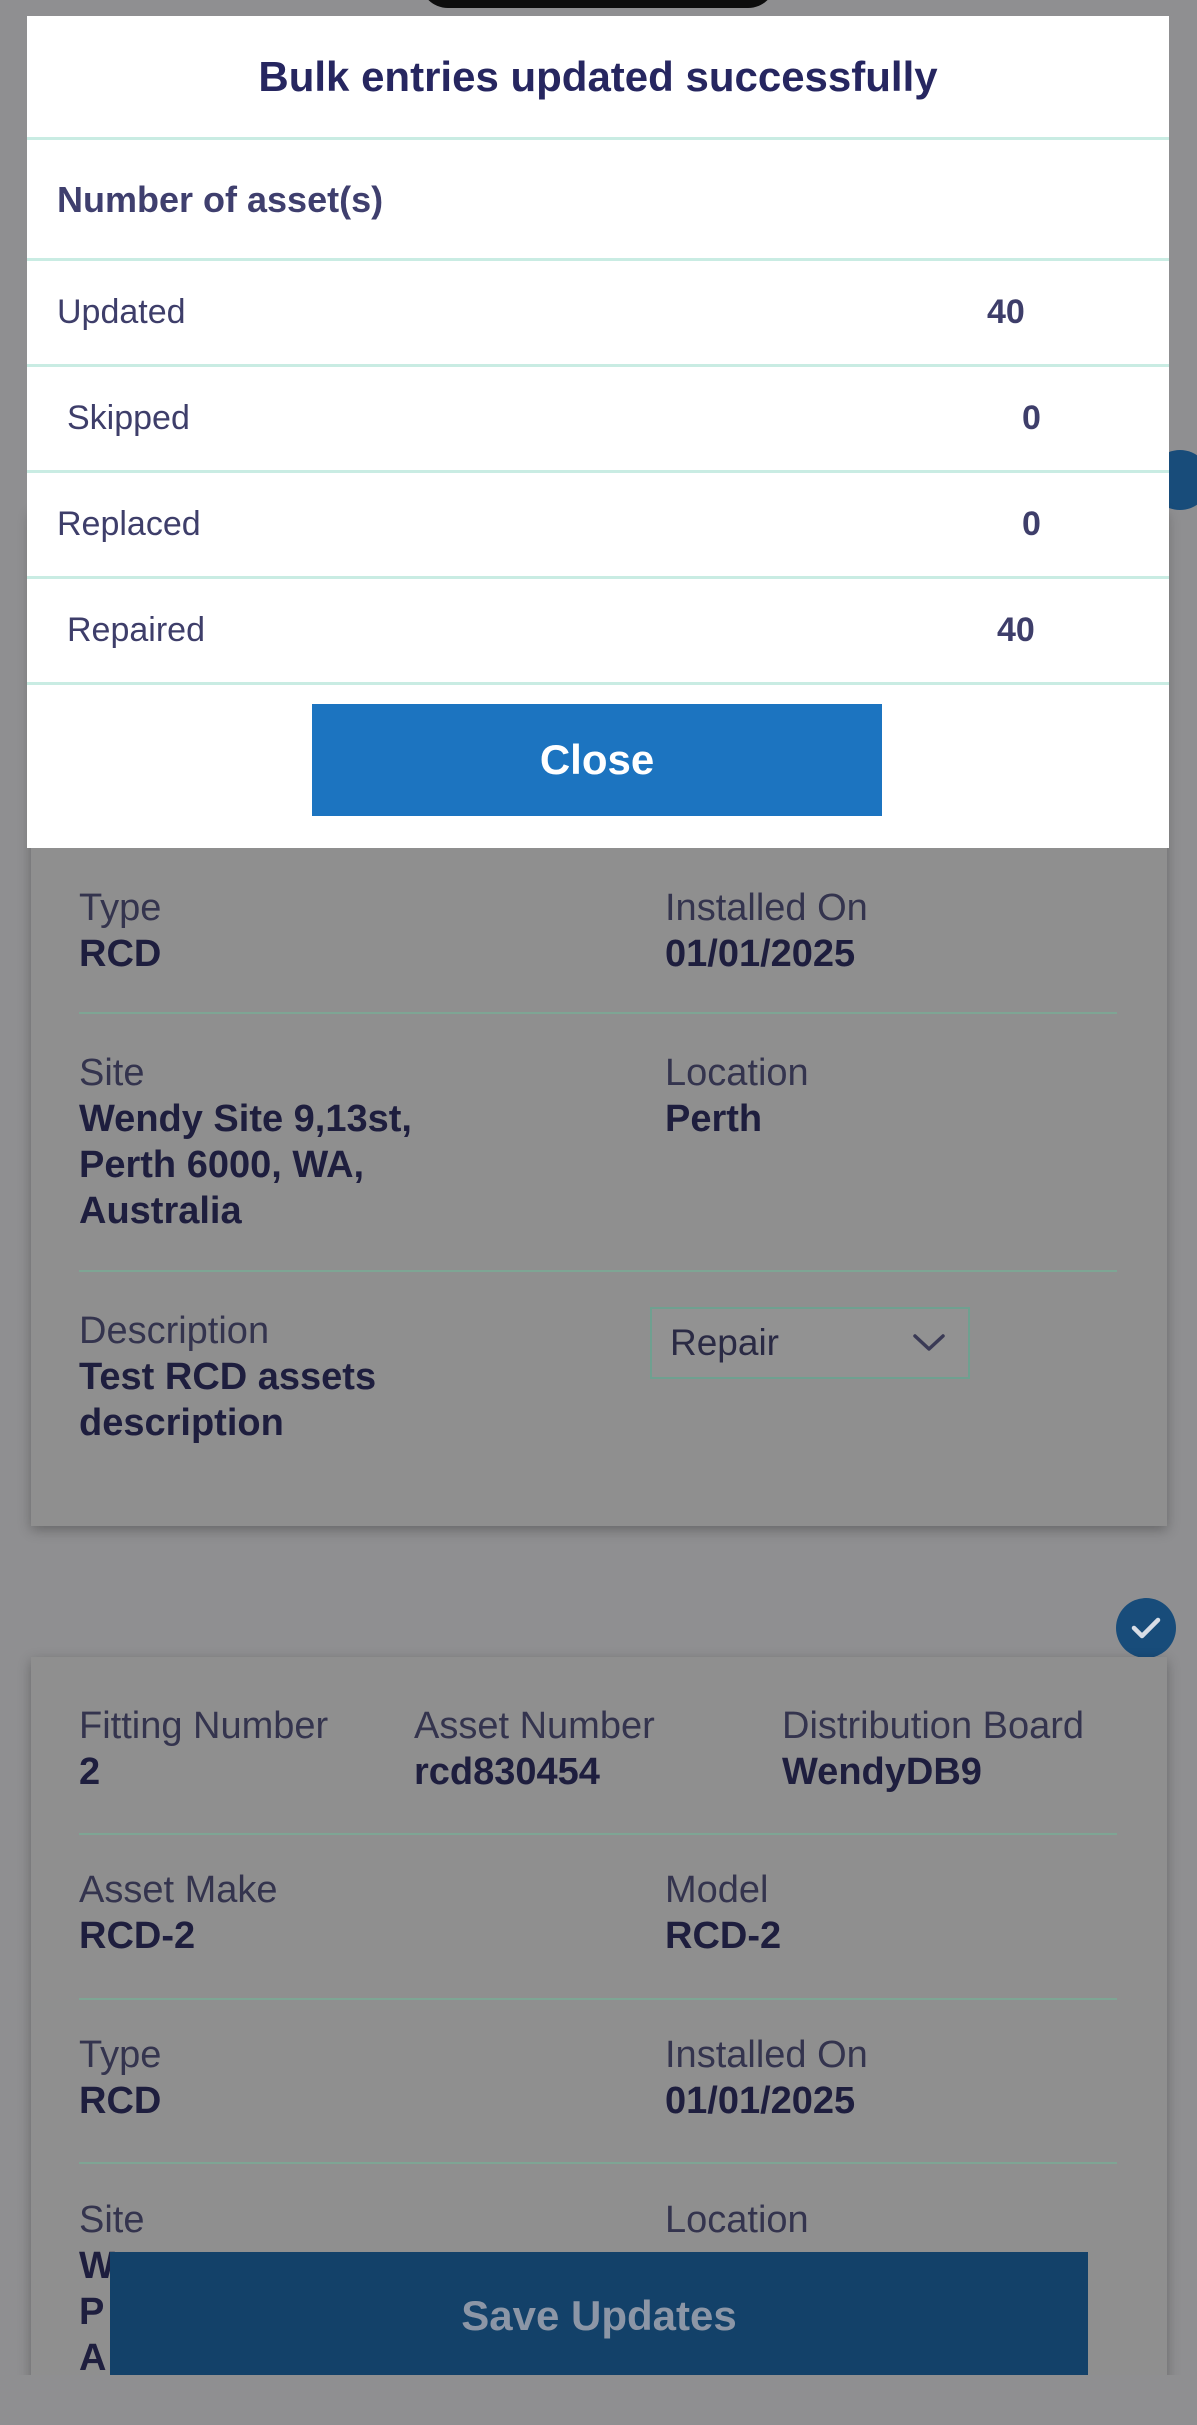  What do you see at coordinates (737, 1096) in the screenshot?
I see `location-field: Location Perth` at bounding box center [737, 1096].